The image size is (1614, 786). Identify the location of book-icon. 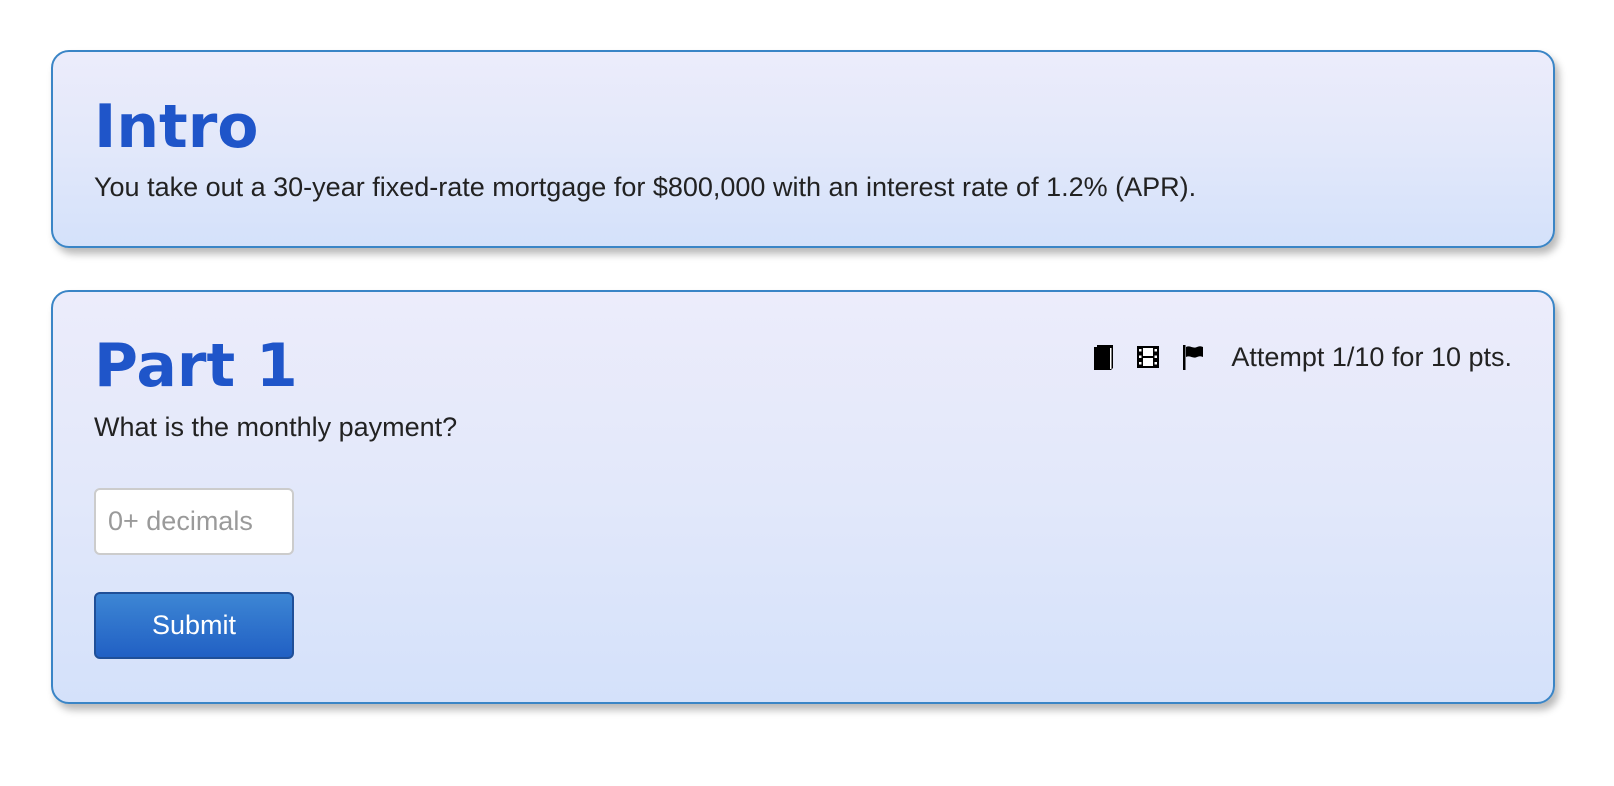
(1104, 357).